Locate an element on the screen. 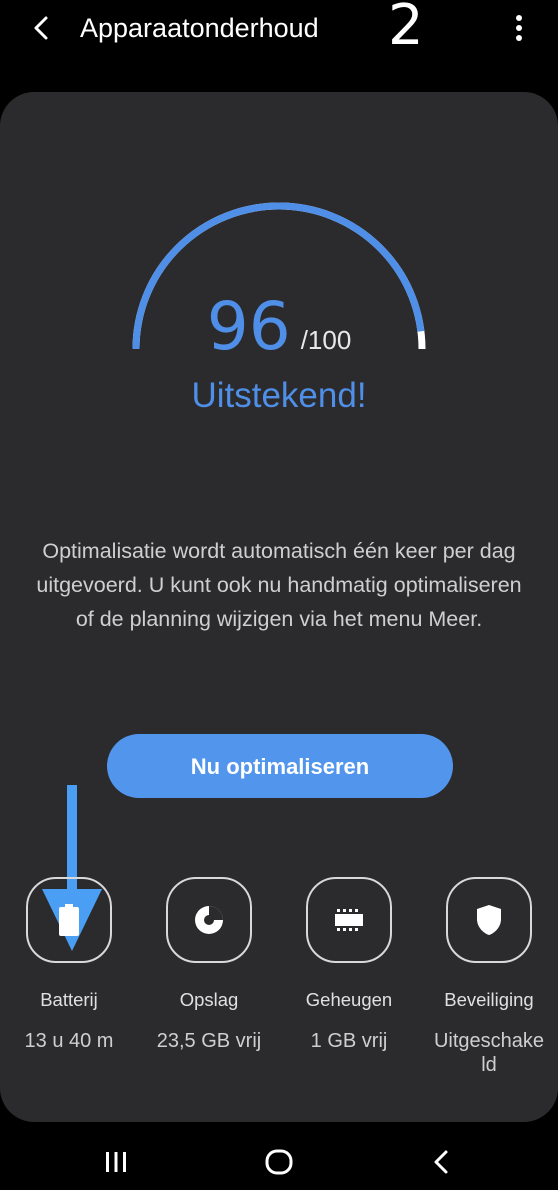 The image size is (558, 1190). tile-label: Beveiliging is located at coordinates (489, 999).